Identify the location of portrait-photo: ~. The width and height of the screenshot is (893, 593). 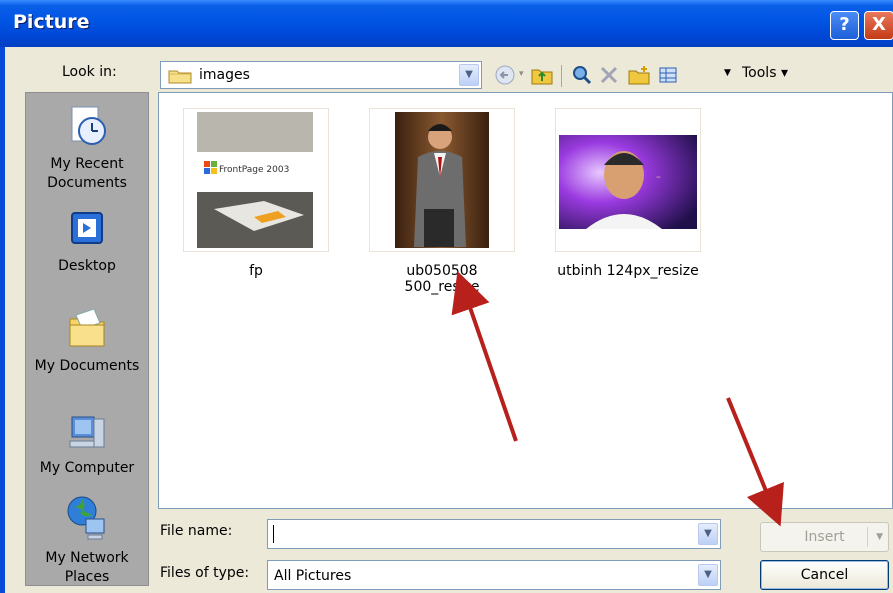
(628, 182).